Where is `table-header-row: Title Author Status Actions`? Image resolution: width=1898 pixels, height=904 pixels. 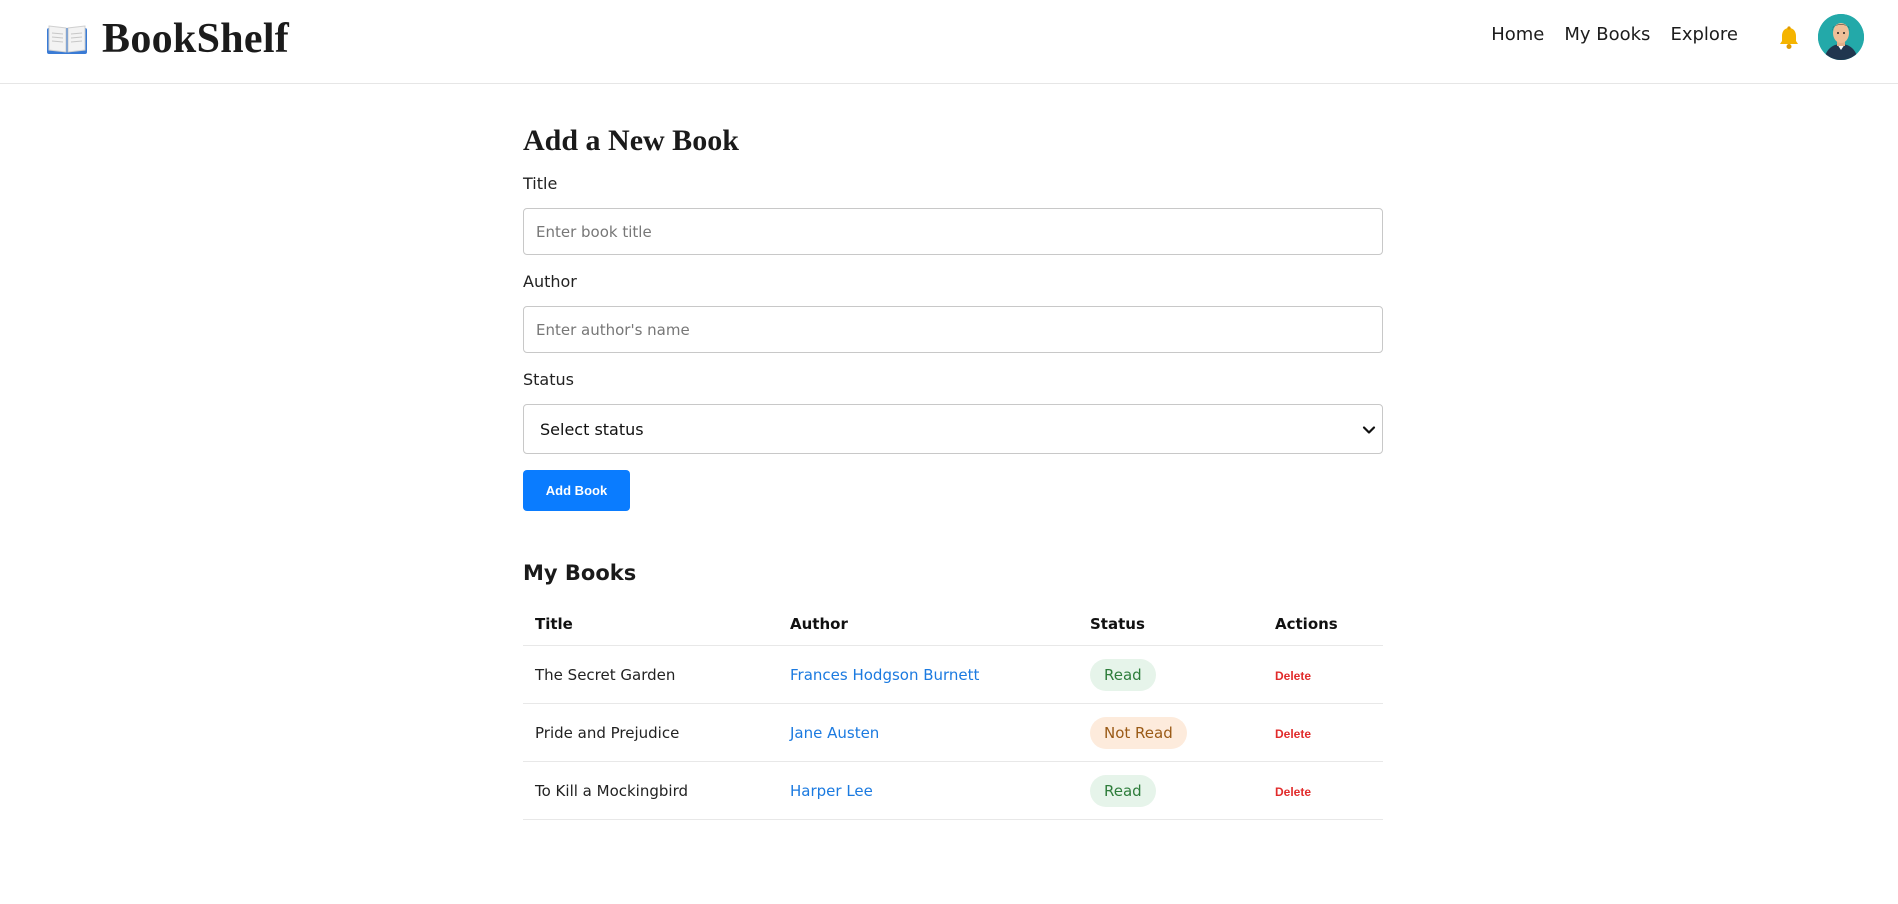
table-header-row: Title Author Status Actions is located at coordinates (953, 624).